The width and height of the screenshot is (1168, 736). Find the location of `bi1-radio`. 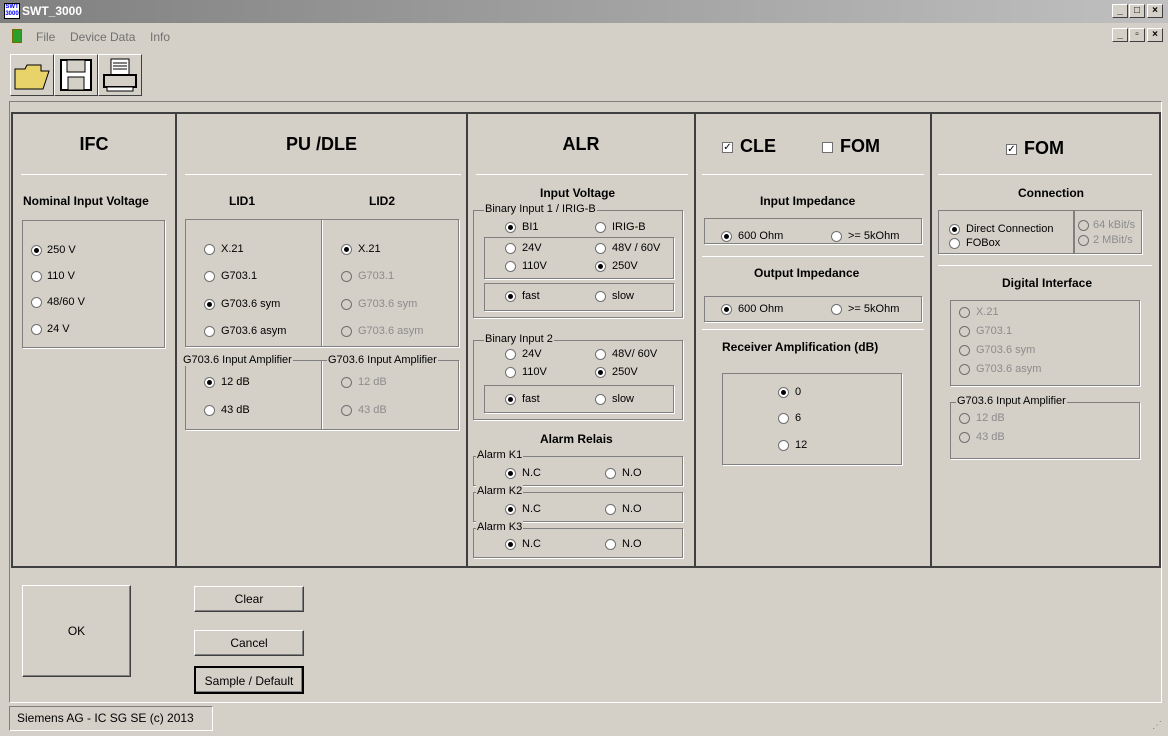

bi1-radio is located at coordinates (510, 227).